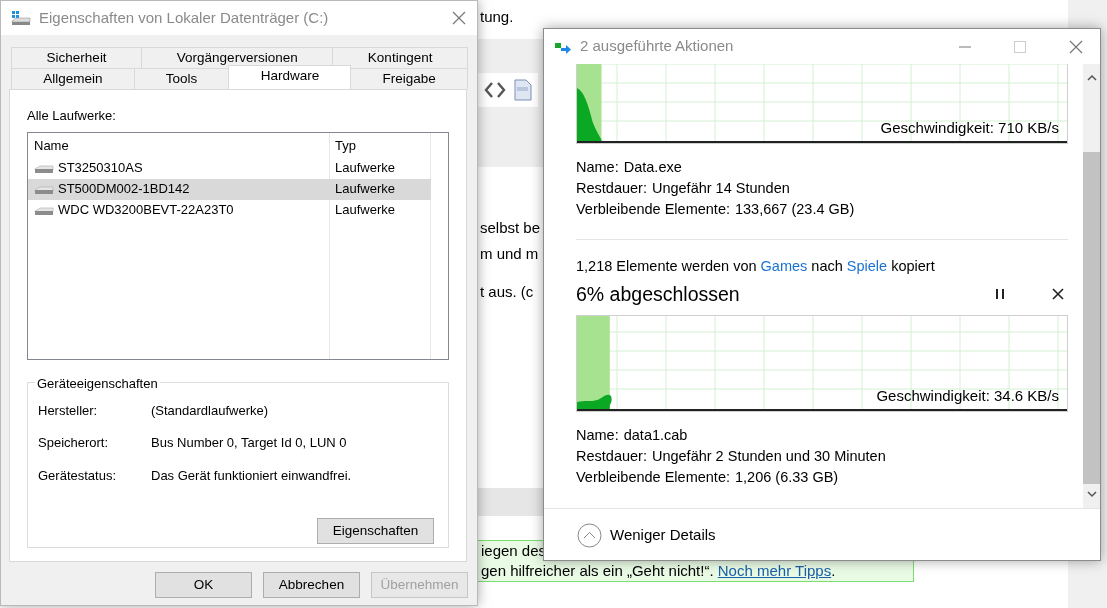 The image size is (1107, 608). What do you see at coordinates (495, 90) in the screenshot?
I see `code-icon` at bounding box center [495, 90].